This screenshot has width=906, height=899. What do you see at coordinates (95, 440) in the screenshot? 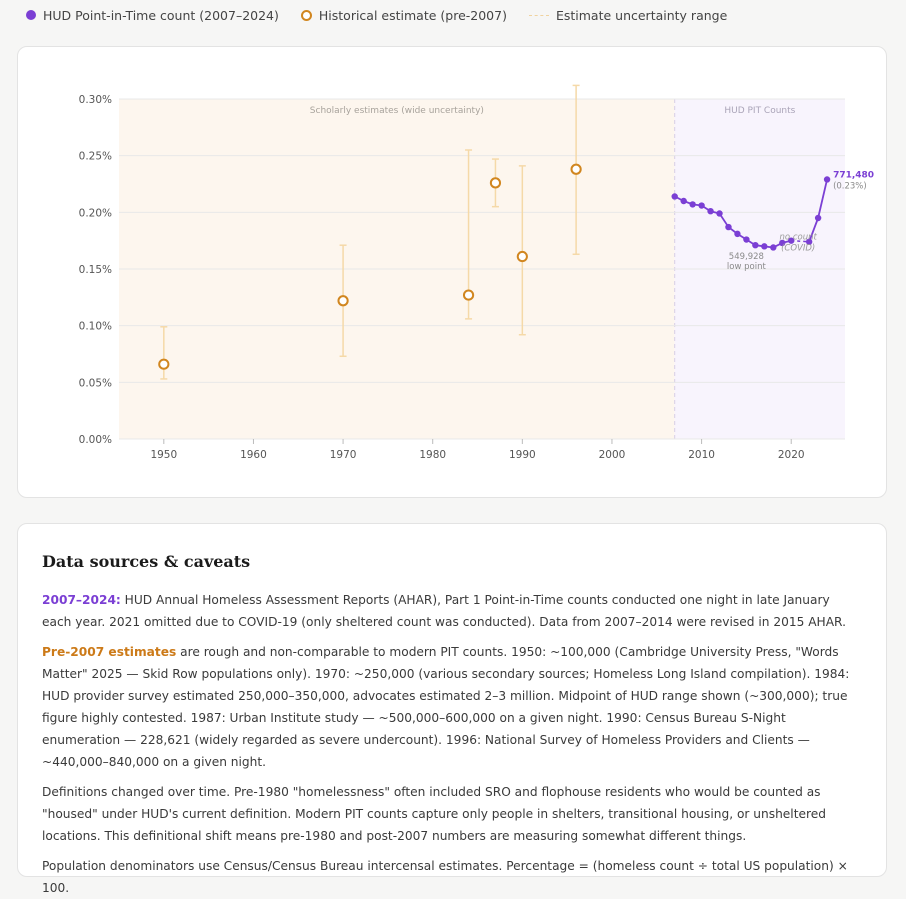
I see `y-tick-label: 0.00%` at bounding box center [95, 440].